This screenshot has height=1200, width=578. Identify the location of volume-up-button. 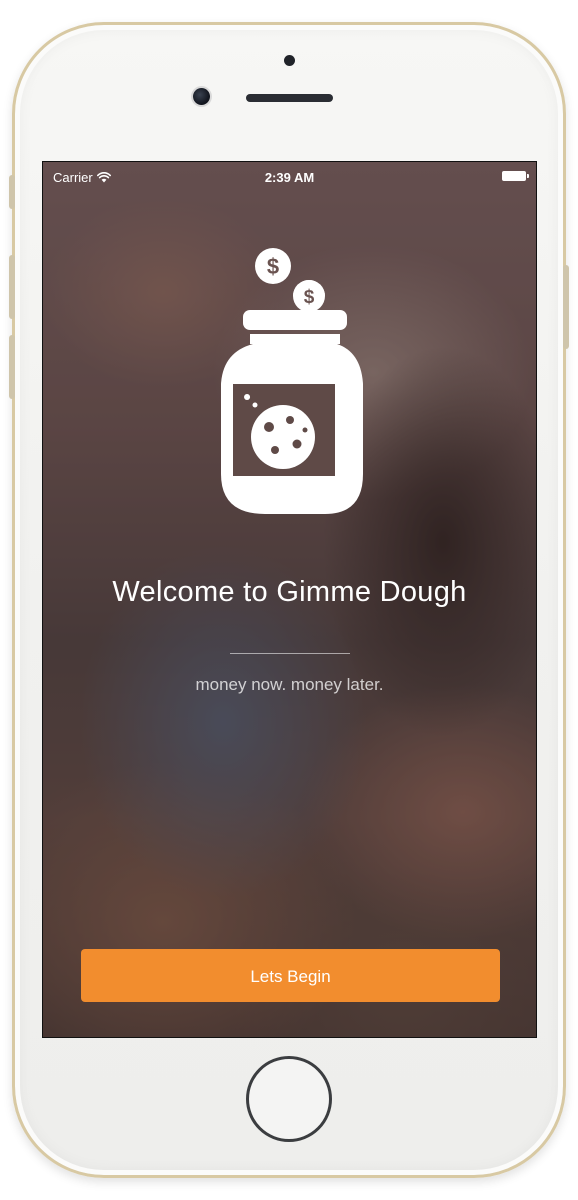
(12, 287).